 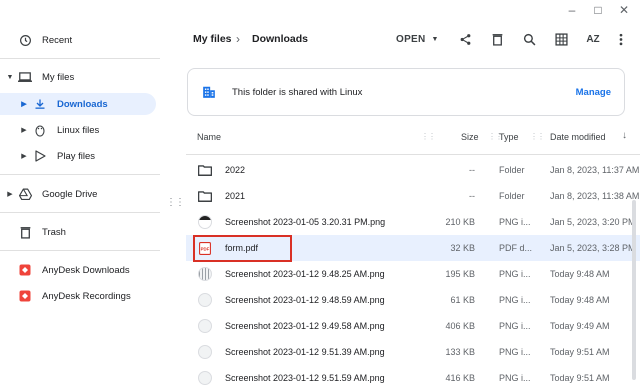 I want to click on sort-descending-arrow-icon: ↓, so click(x=624, y=135).